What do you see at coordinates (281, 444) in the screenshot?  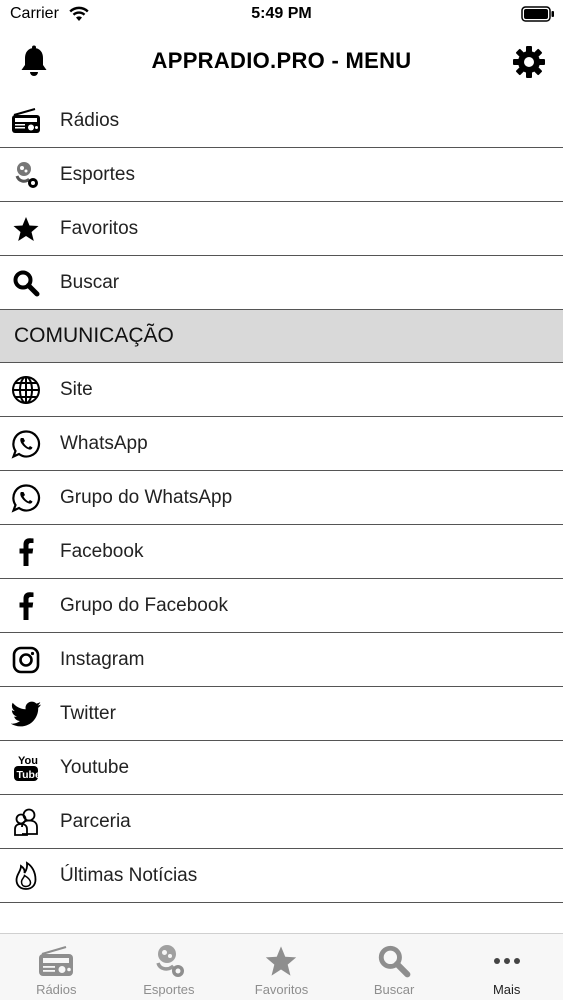 I see `menu-item-whatsapp: WhatsApp` at bounding box center [281, 444].